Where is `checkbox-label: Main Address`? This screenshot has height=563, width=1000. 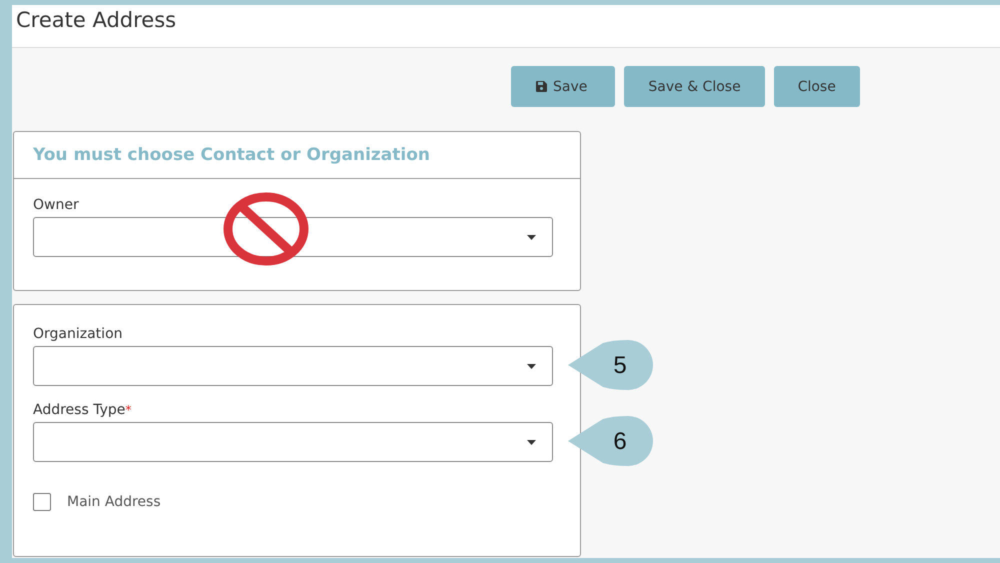 checkbox-label: Main Address is located at coordinates (114, 502).